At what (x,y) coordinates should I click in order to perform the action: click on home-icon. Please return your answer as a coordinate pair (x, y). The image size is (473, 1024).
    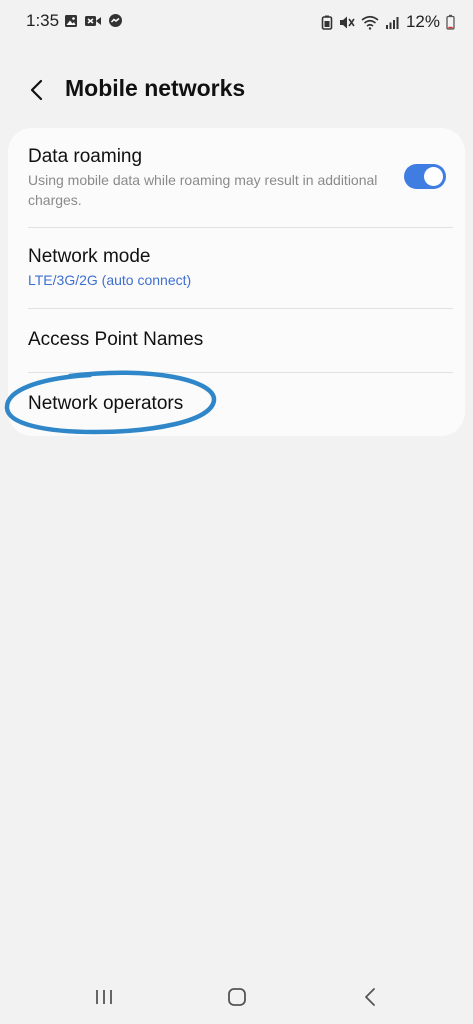
    Looking at the image, I should click on (237, 997).